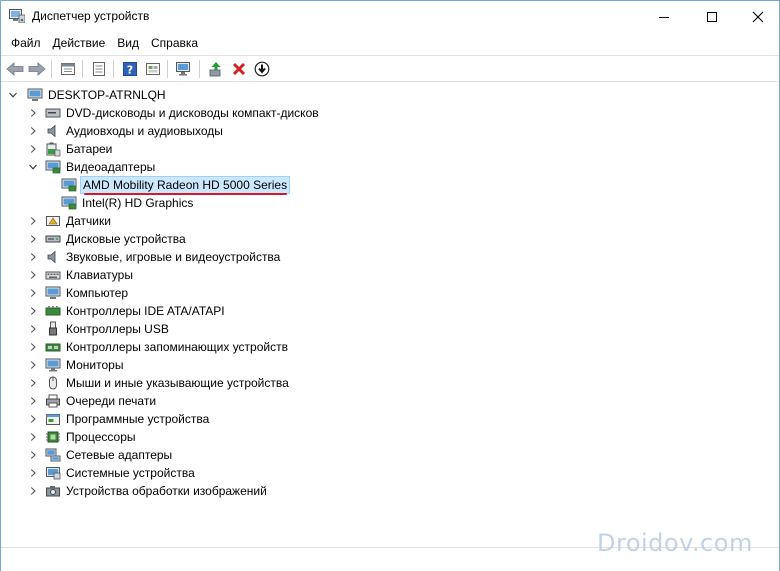 The image size is (780, 571). I want to click on tree-category: Сетевые адаптеры, so click(100, 455).